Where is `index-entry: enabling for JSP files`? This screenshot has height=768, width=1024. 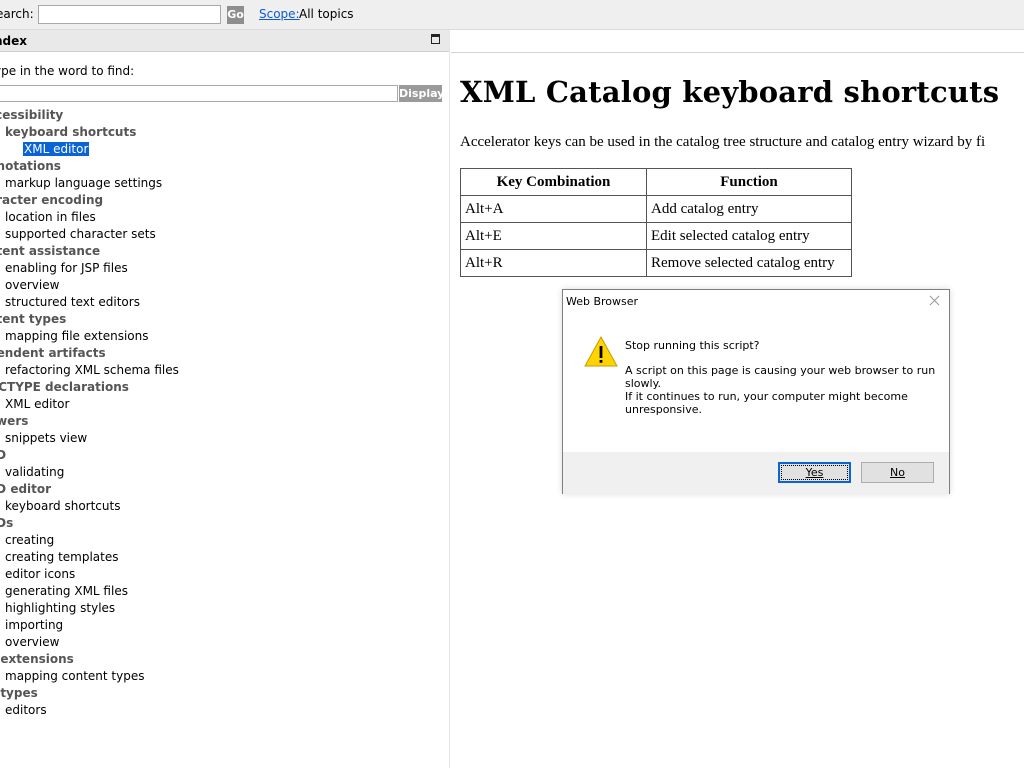
index-entry: enabling for JSP files is located at coordinates (224, 268).